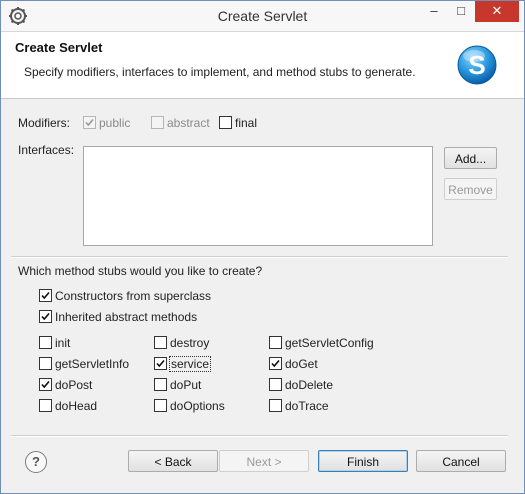  What do you see at coordinates (470, 189) in the screenshot?
I see `remove-interface-button: Remove` at bounding box center [470, 189].